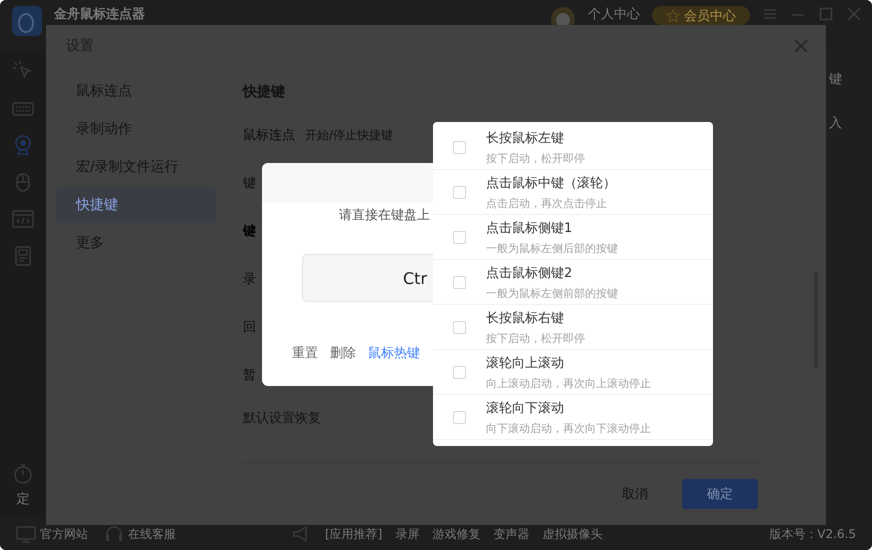 Image resolution: width=872 pixels, height=550 pixels. What do you see at coordinates (456, 534) in the screenshot?
I see `promo-link: 游戏修复` at bounding box center [456, 534].